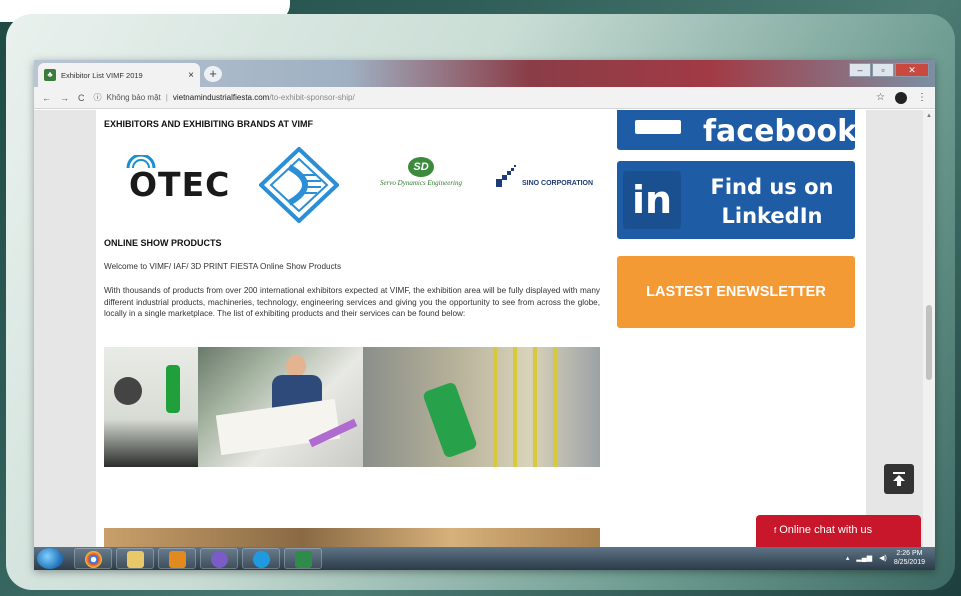  I want to click on clock-time: 2:26 PM, so click(909, 553).